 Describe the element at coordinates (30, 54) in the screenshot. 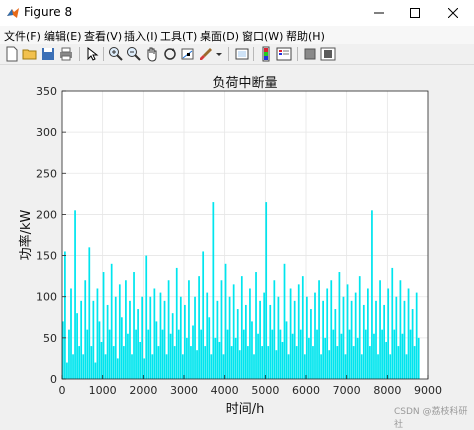

I see `open-file-icon` at that location.